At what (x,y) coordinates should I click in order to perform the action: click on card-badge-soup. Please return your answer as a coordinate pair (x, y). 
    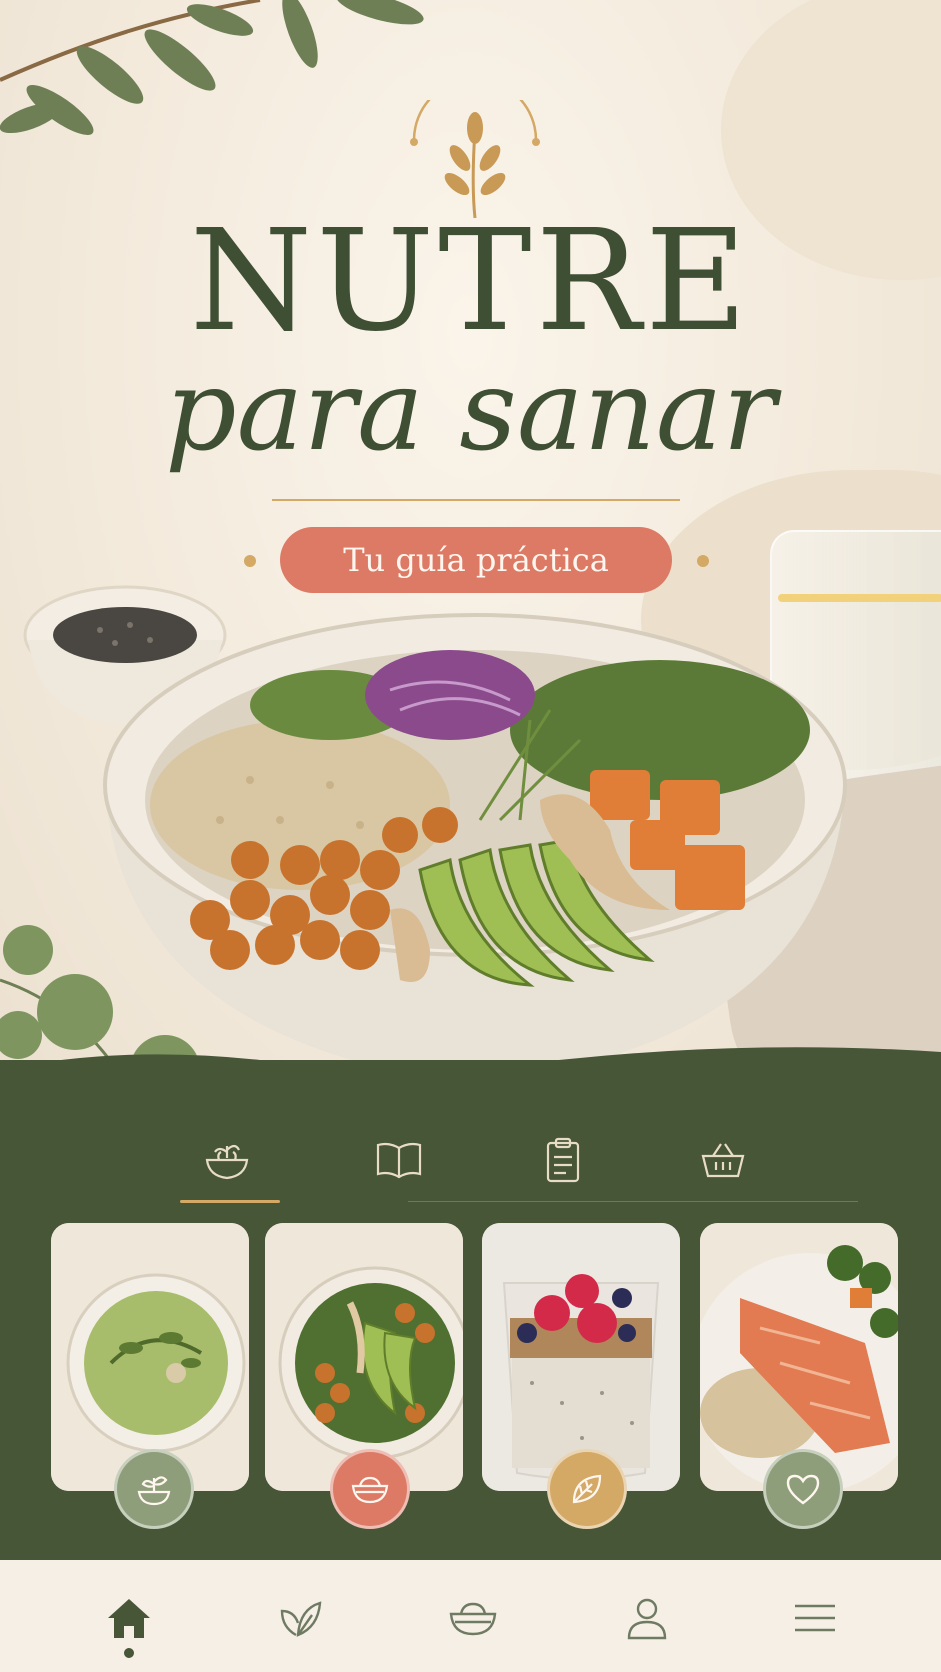
    Looking at the image, I should click on (154, 1489).